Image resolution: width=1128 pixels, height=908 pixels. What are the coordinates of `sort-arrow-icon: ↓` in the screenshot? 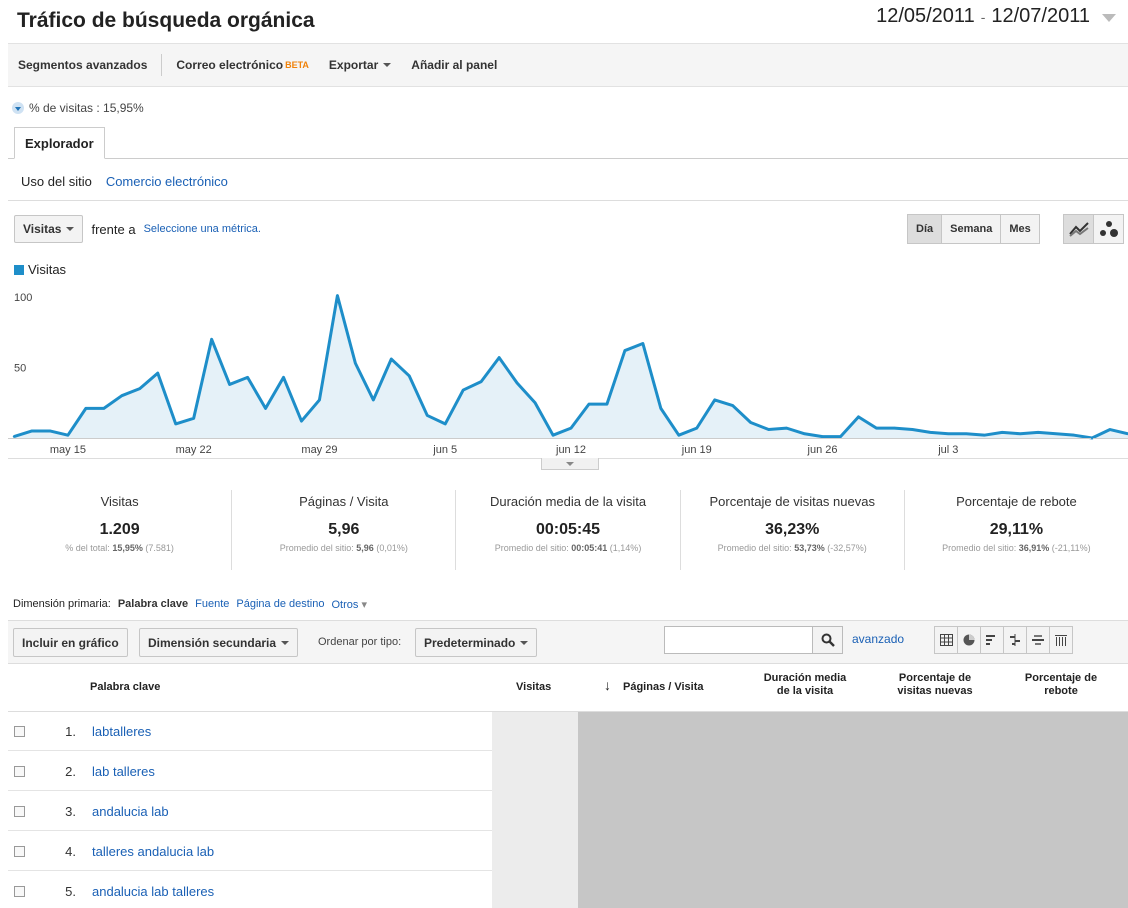 It's located at (607, 685).